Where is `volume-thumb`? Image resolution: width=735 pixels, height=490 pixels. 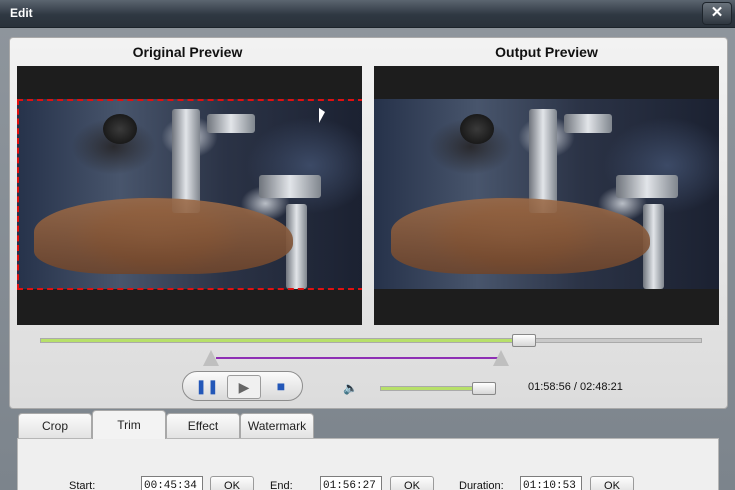
volume-thumb is located at coordinates (484, 388).